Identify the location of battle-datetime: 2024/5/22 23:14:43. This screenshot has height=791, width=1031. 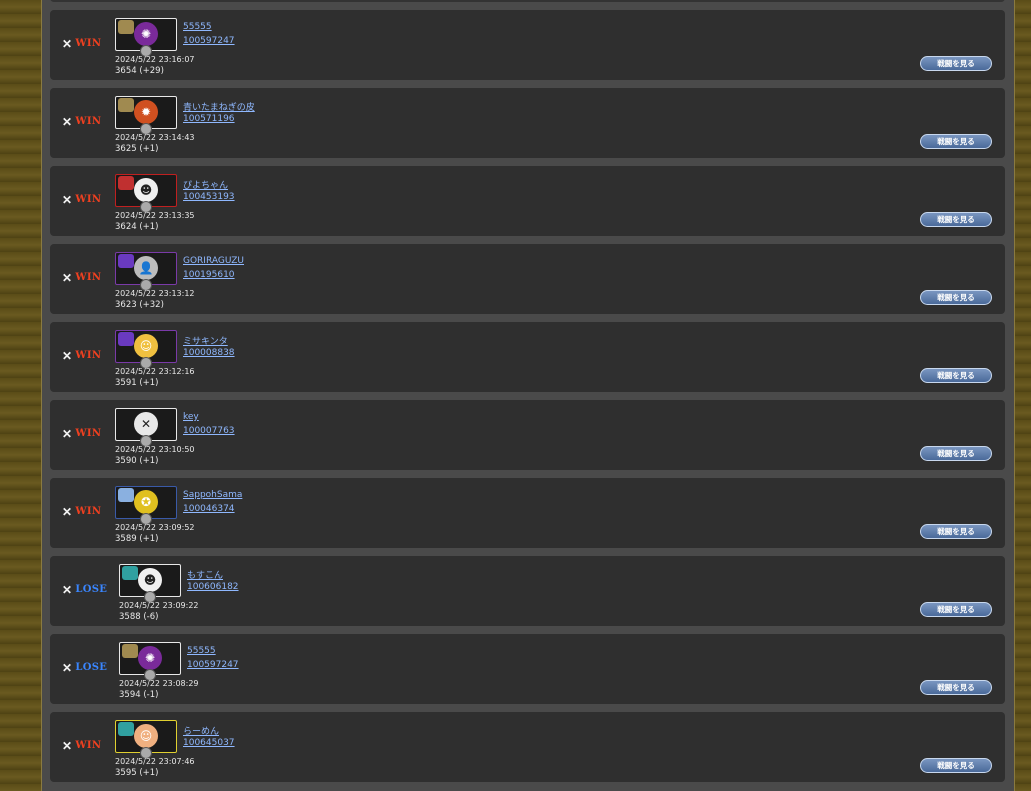
(155, 137).